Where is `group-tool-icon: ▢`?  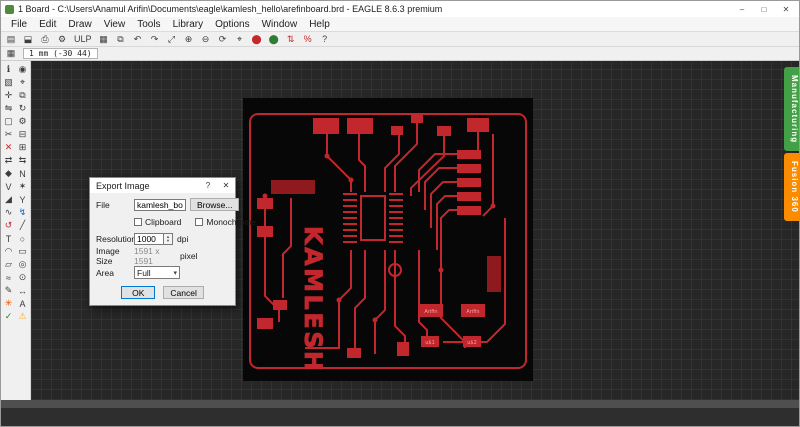 group-tool-icon: ▢ is located at coordinates (9, 121).